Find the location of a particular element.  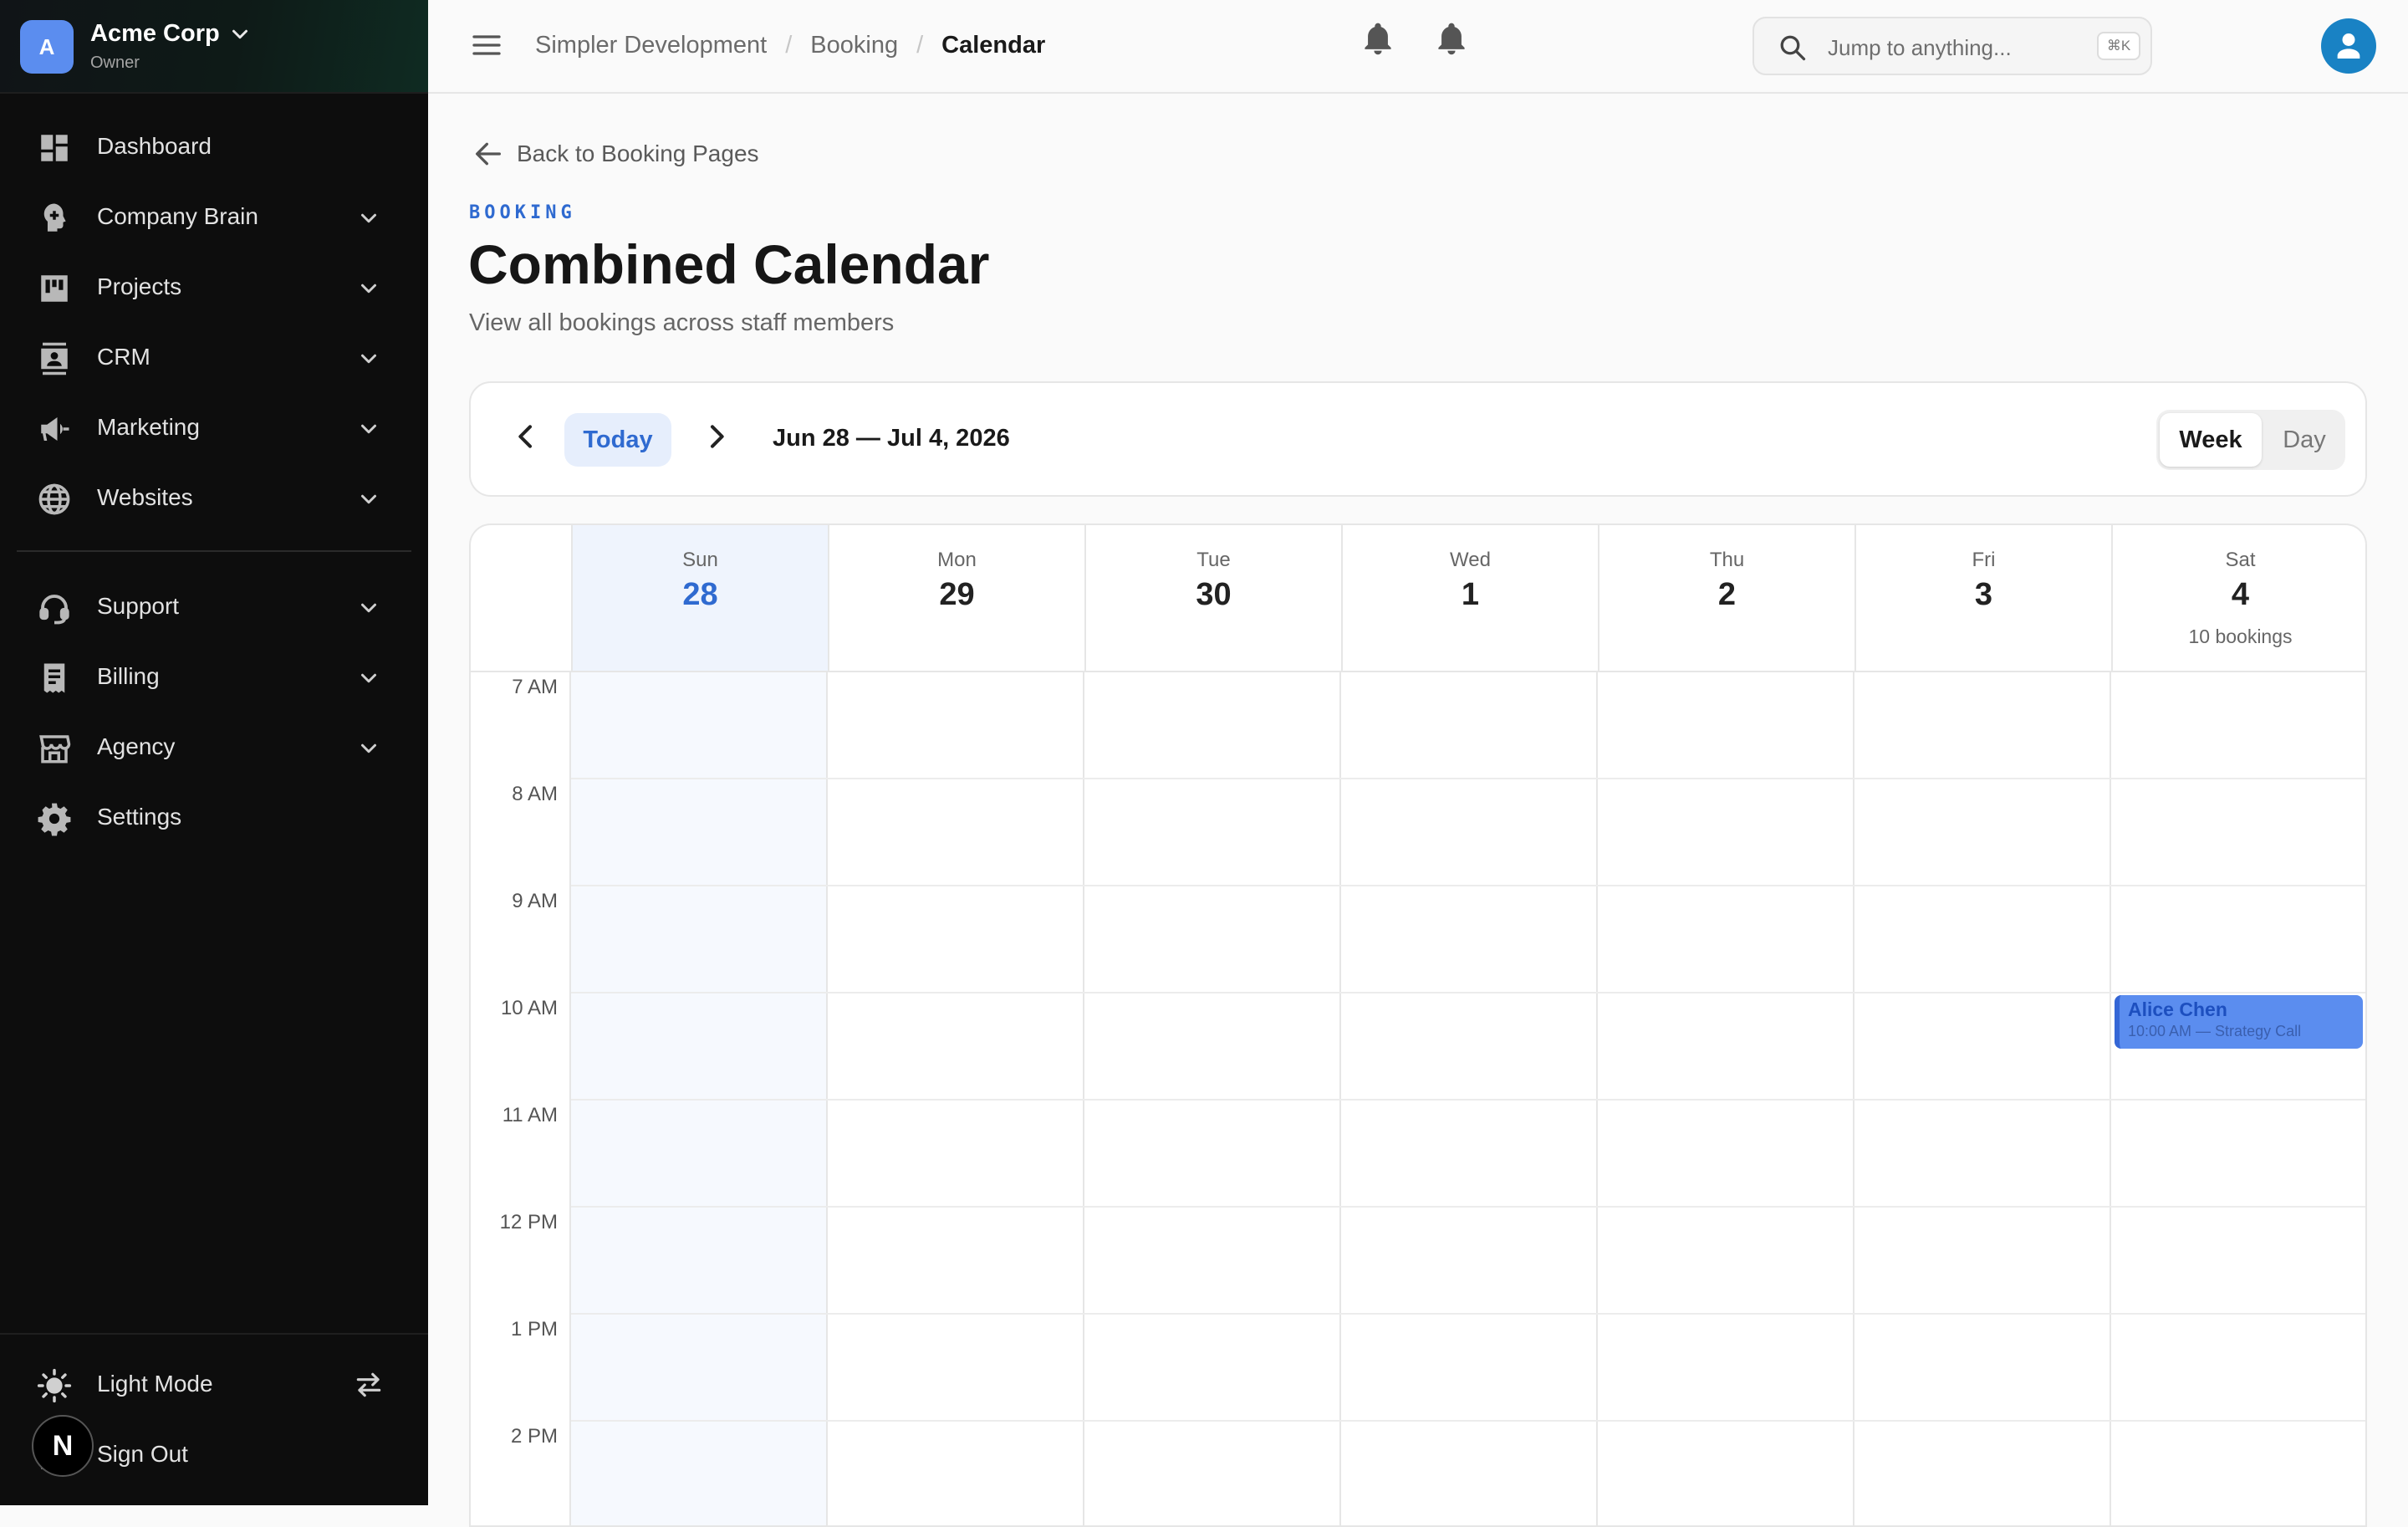

day-name: Thu is located at coordinates (1727, 560).